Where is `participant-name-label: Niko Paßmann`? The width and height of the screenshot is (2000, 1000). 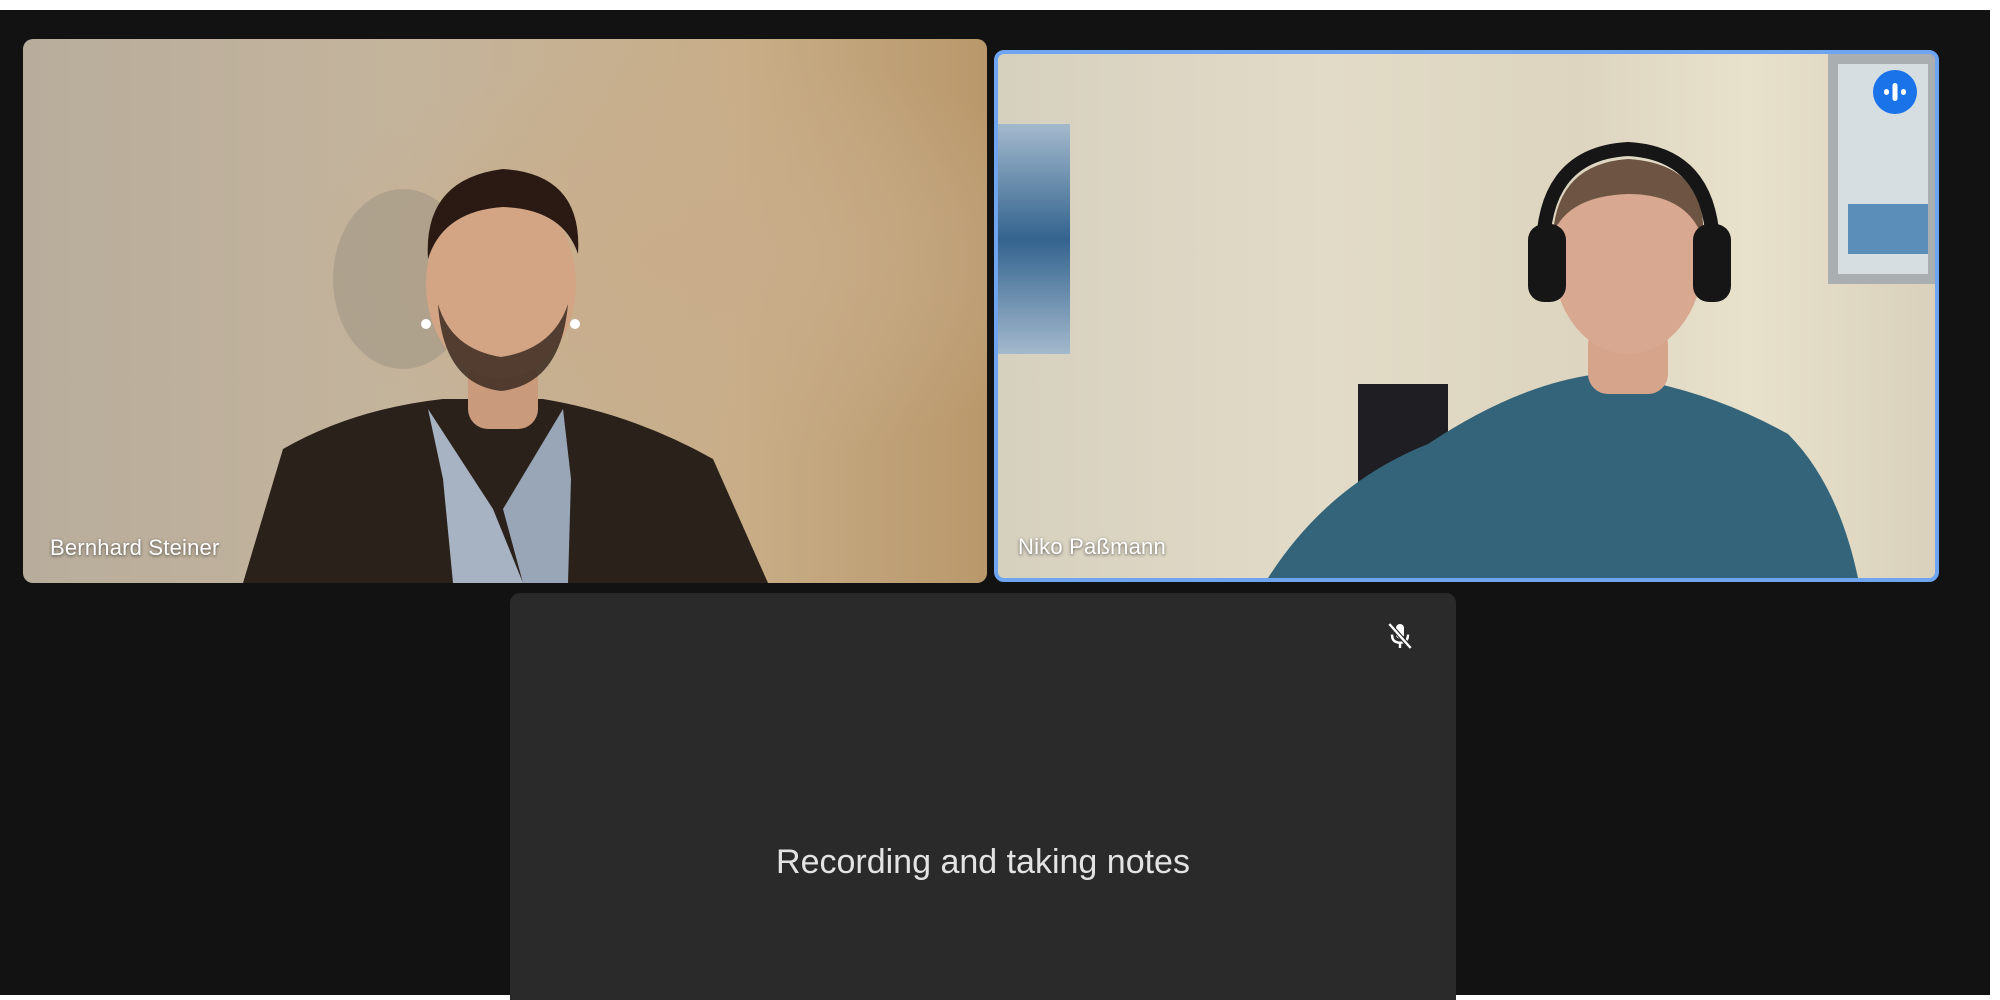
participant-name-label: Niko Paßmann is located at coordinates (1092, 546).